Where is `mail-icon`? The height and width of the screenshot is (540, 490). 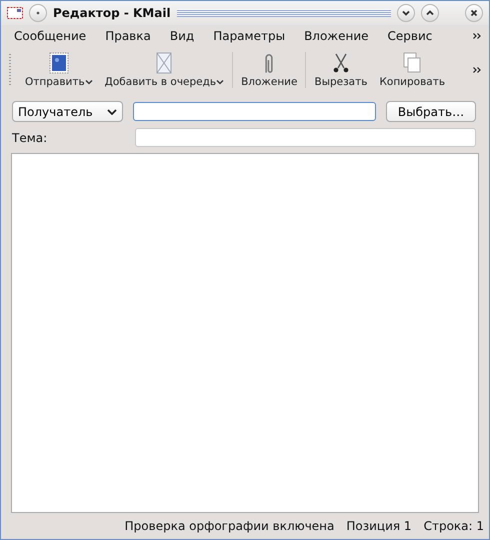 mail-icon is located at coordinates (15, 13).